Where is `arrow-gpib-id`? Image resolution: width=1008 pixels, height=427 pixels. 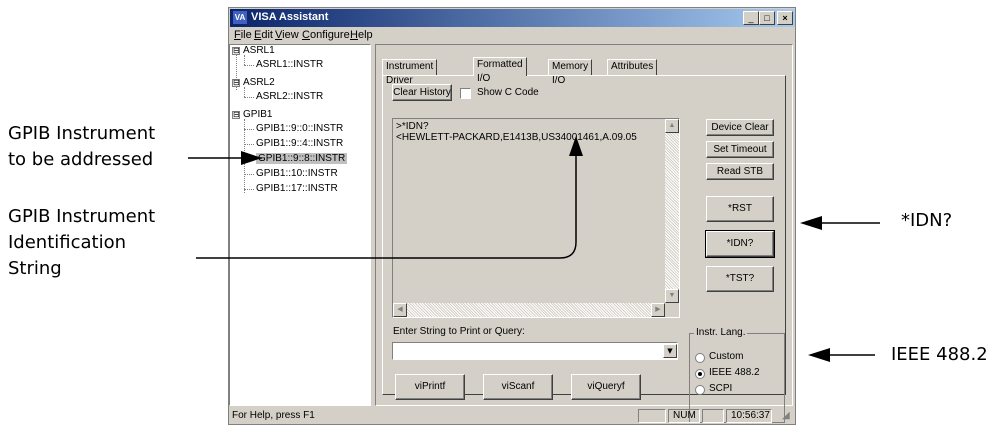
arrow-gpib-id is located at coordinates (386, 202).